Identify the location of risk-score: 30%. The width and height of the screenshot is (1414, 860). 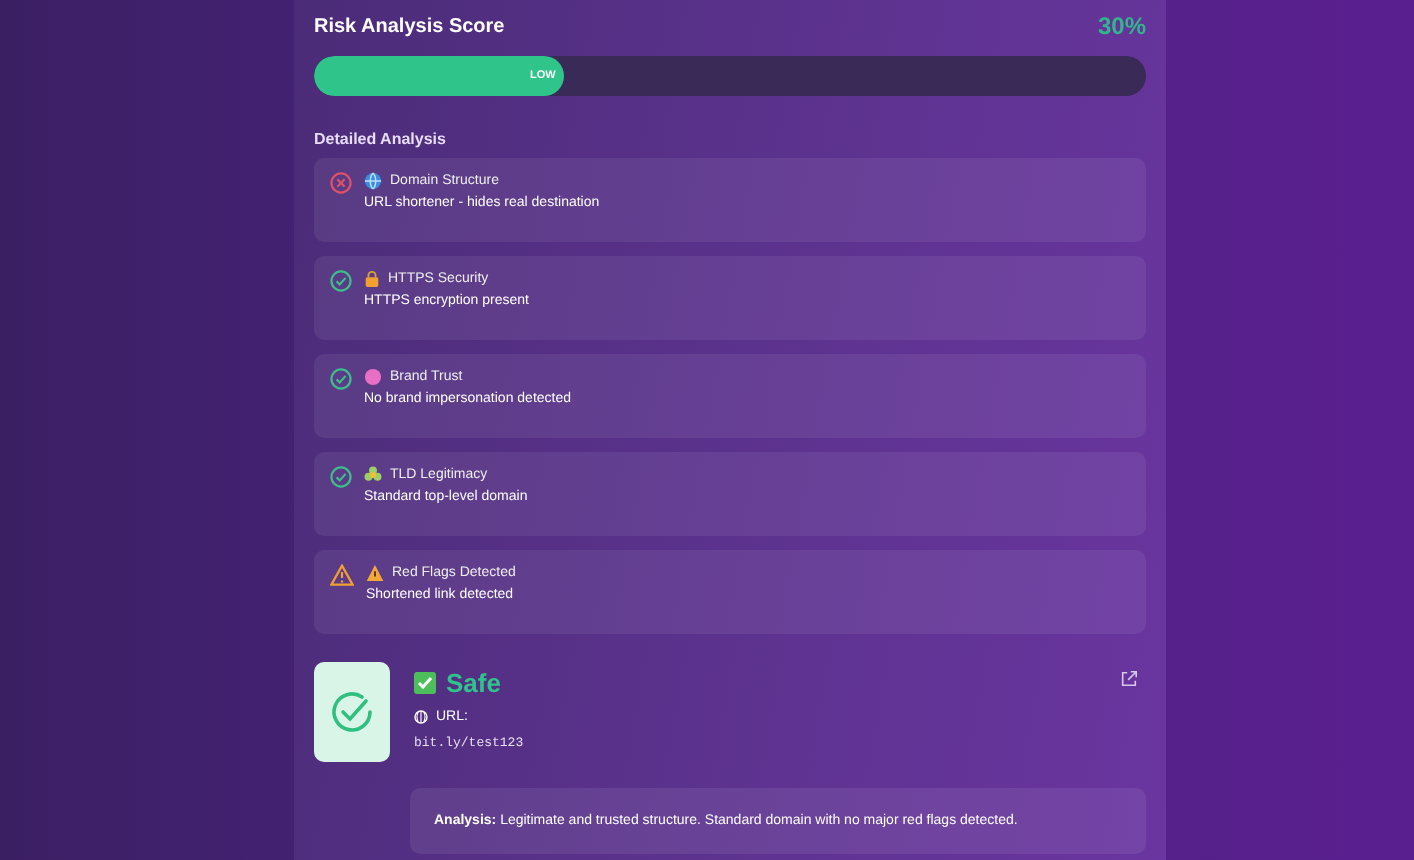
(1121, 26).